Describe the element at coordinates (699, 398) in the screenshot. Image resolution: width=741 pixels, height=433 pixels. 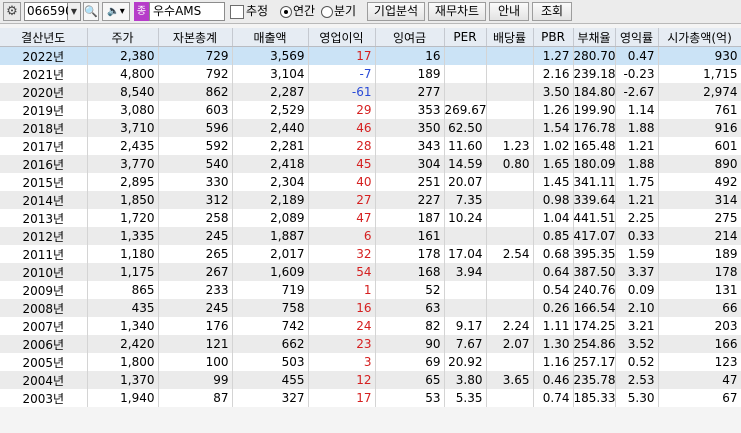
I see `table-cell: 67` at that location.